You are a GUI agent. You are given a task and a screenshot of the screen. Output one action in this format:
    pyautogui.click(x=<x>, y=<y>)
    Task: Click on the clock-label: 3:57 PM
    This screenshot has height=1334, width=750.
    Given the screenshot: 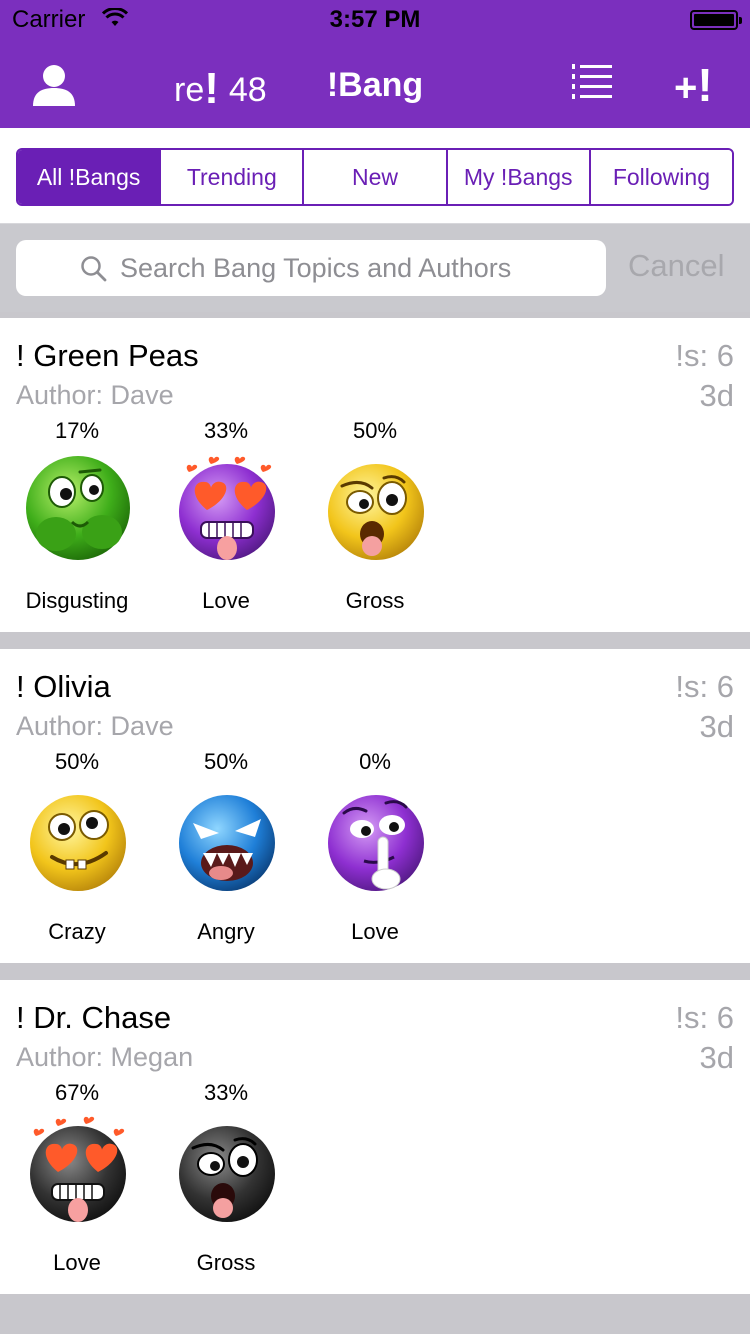 What is the action you would take?
    pyautogui.click(x=375, y=19)
    